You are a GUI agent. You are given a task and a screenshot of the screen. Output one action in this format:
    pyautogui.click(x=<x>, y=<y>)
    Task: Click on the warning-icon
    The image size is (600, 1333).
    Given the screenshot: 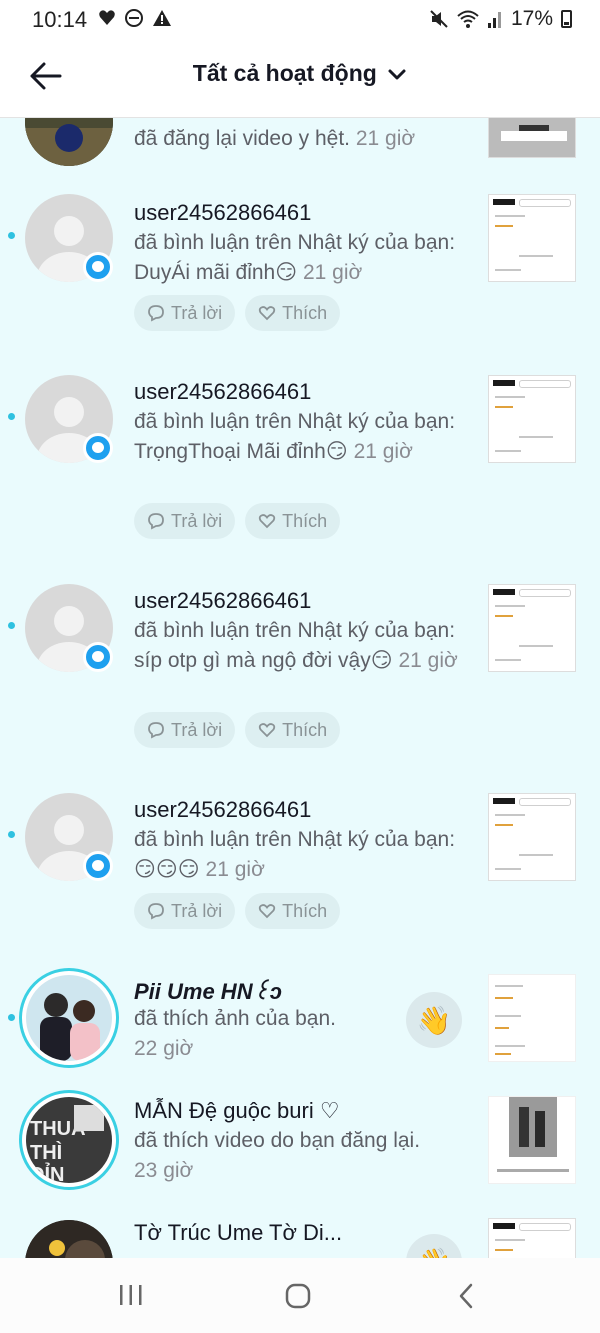 What is the action you would take?
    pyautogui.click(x=162, y=18)
    